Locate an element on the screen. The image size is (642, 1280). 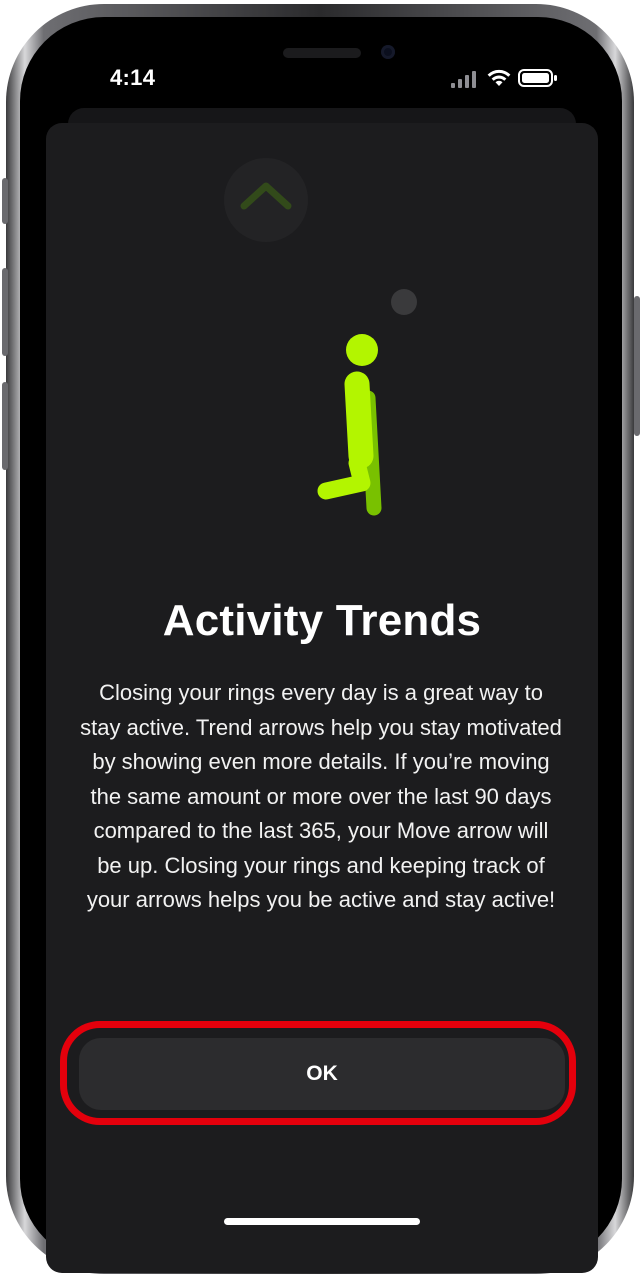
trend-arrow-badge is located at coordinates (266, 200).